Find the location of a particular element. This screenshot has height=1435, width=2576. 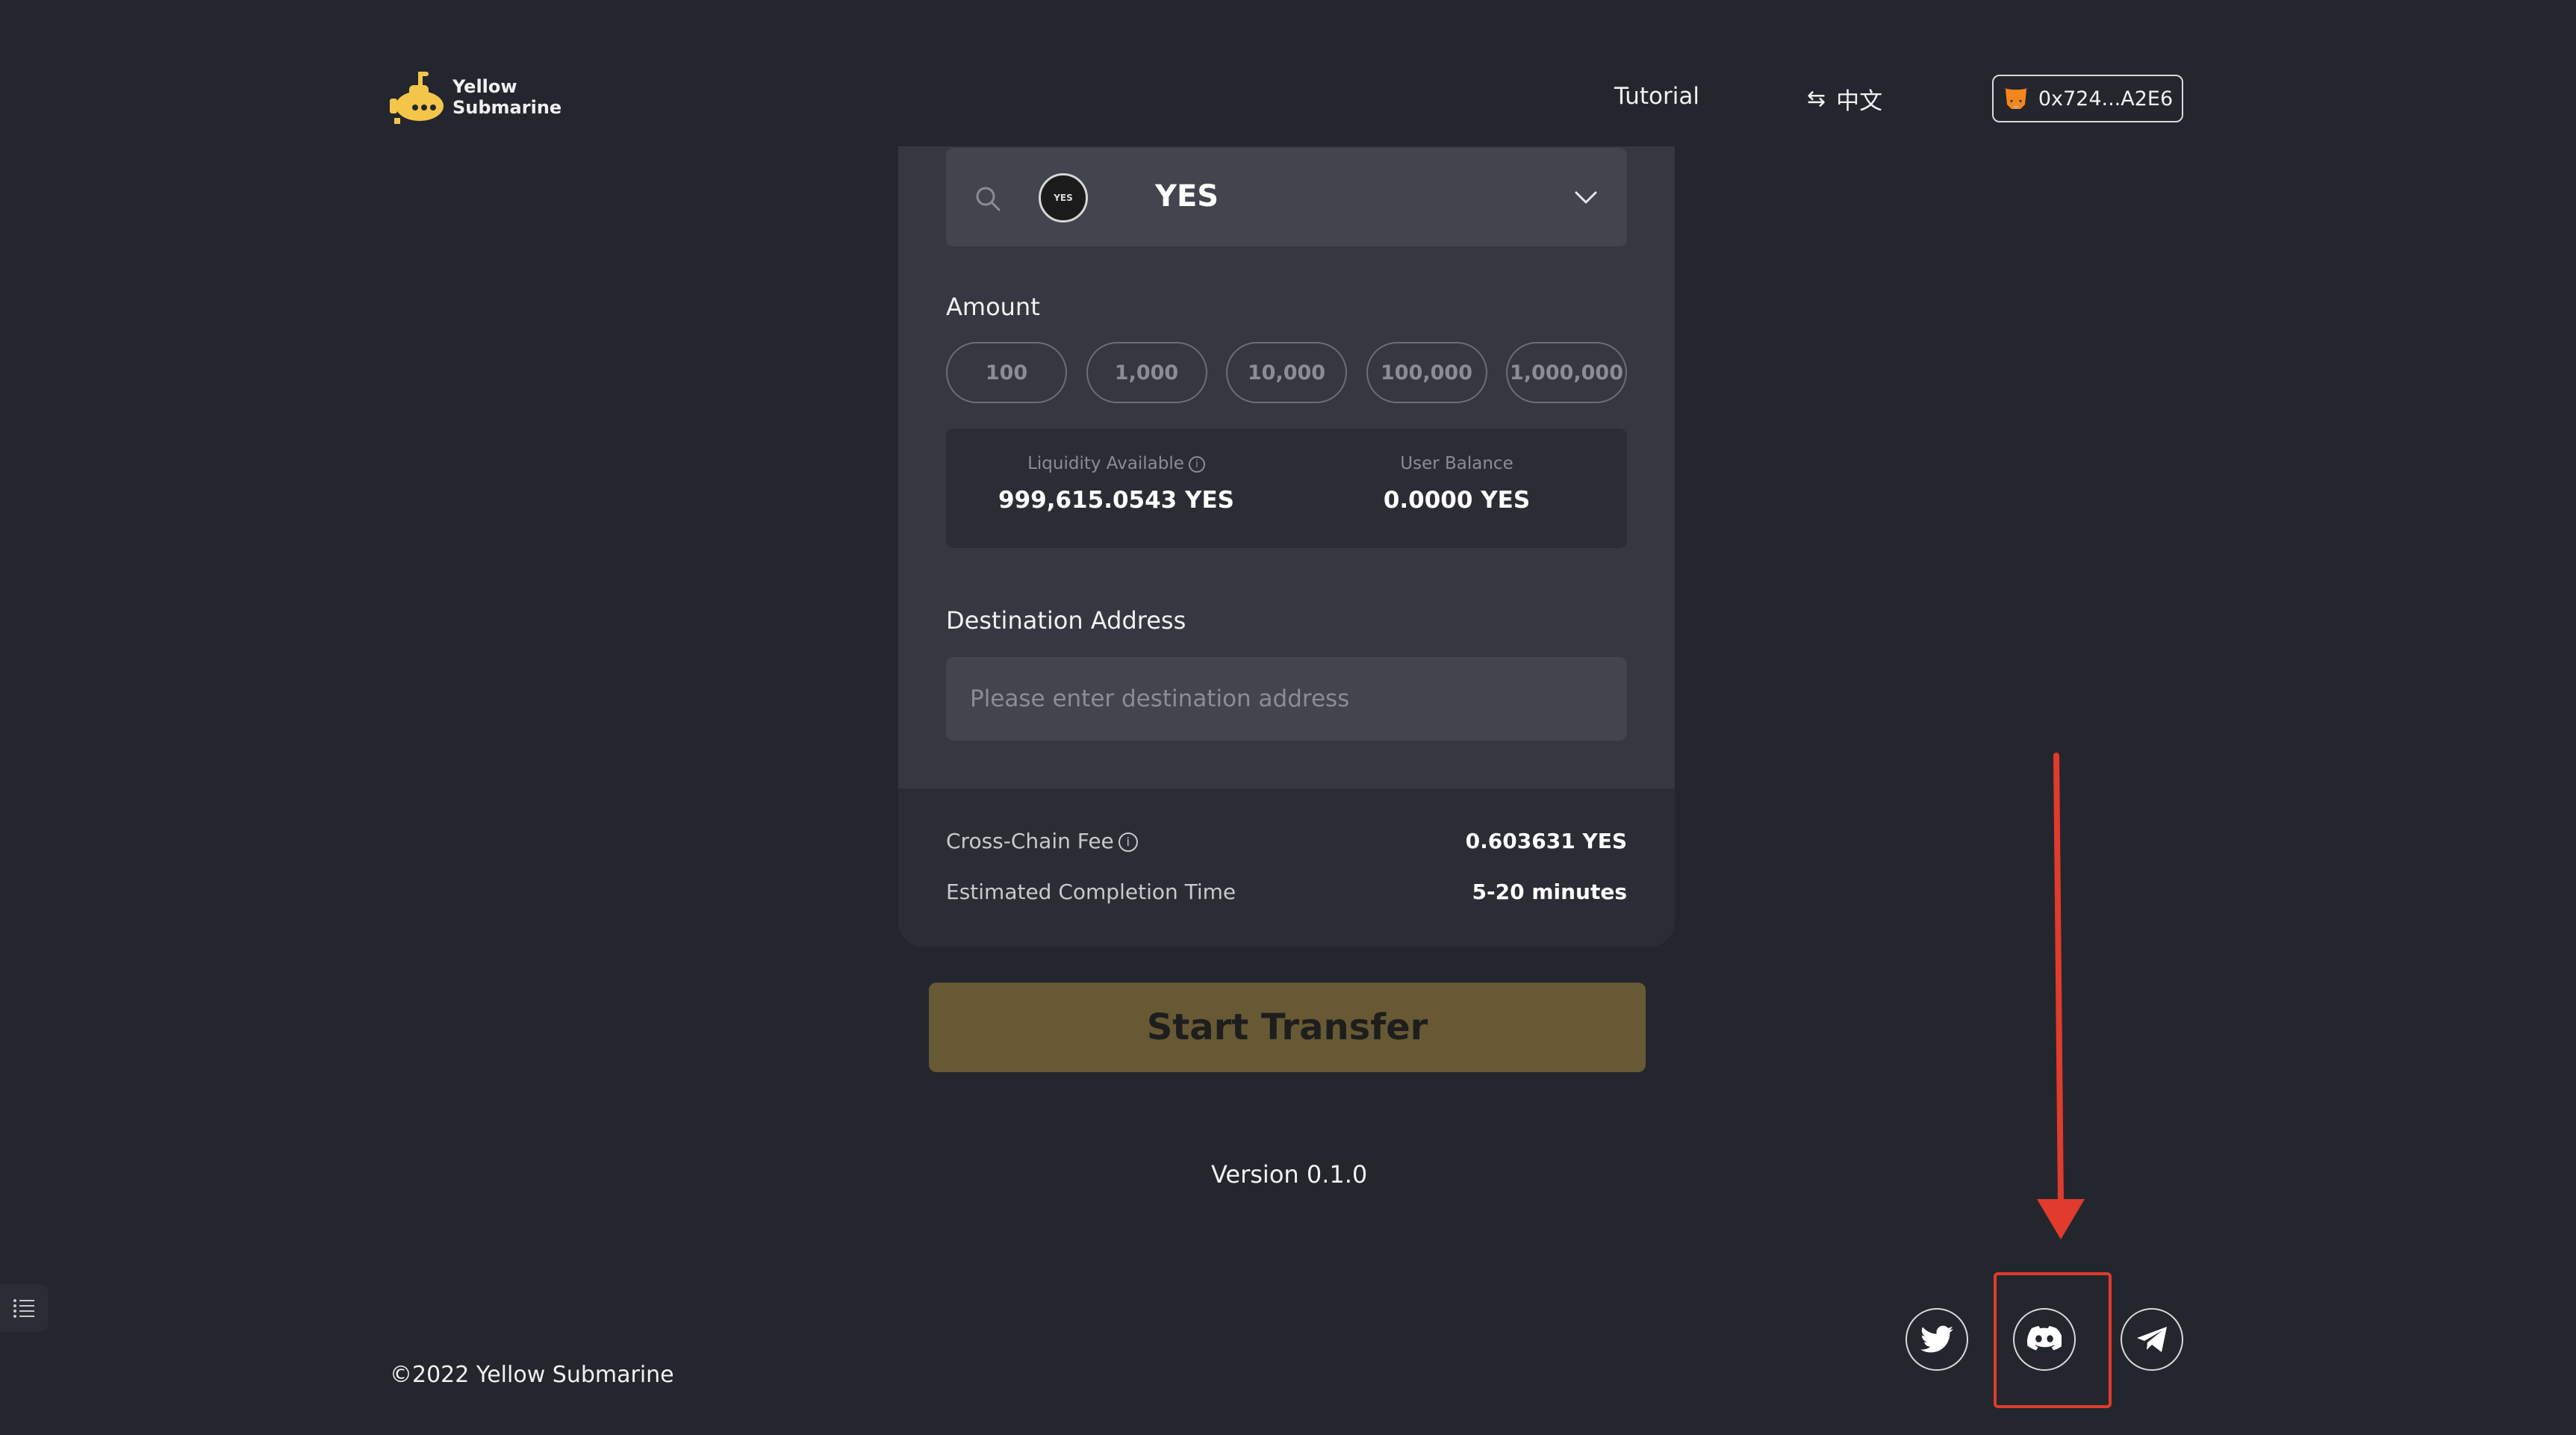

user-balance-value: 0.0000 YES is located at coordinates (1457, 500).